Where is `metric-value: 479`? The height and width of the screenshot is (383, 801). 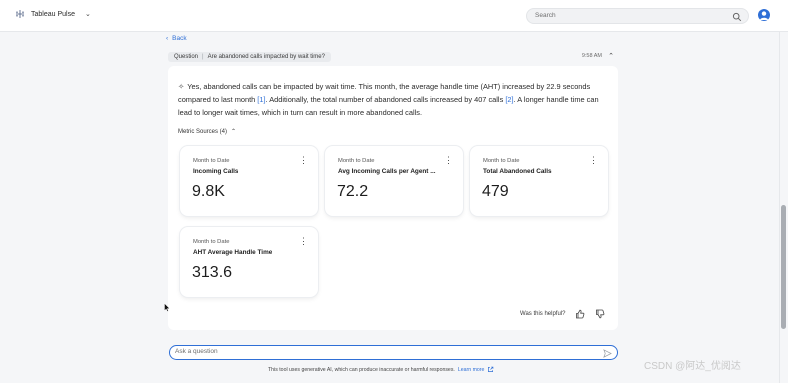 metric-value: 479 is located at coordinates (495, 191).